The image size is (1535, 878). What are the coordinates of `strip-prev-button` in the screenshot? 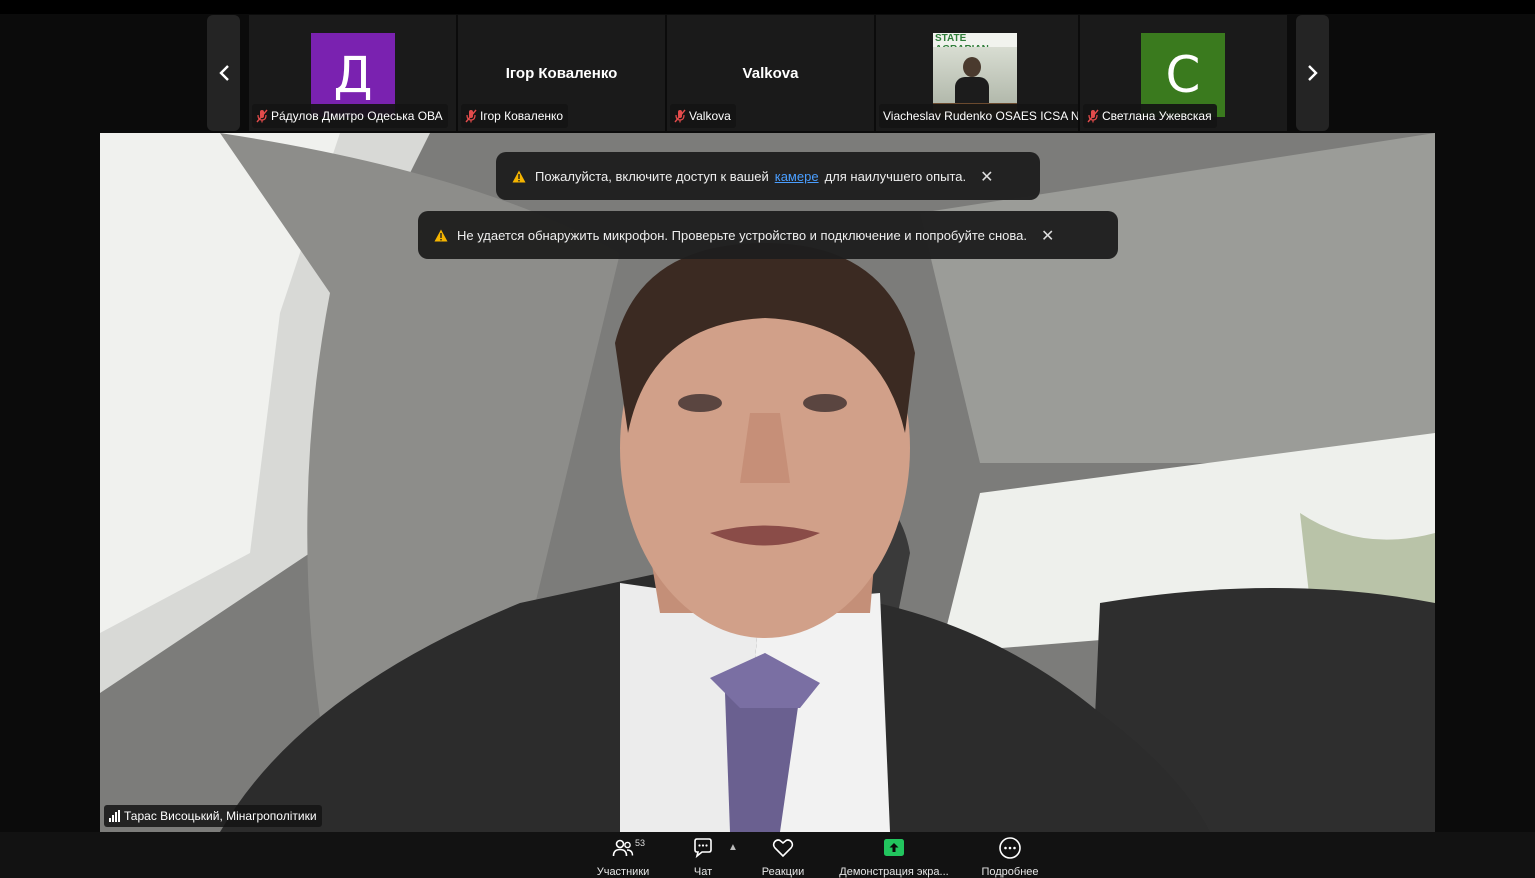 It's located at (223, 73).